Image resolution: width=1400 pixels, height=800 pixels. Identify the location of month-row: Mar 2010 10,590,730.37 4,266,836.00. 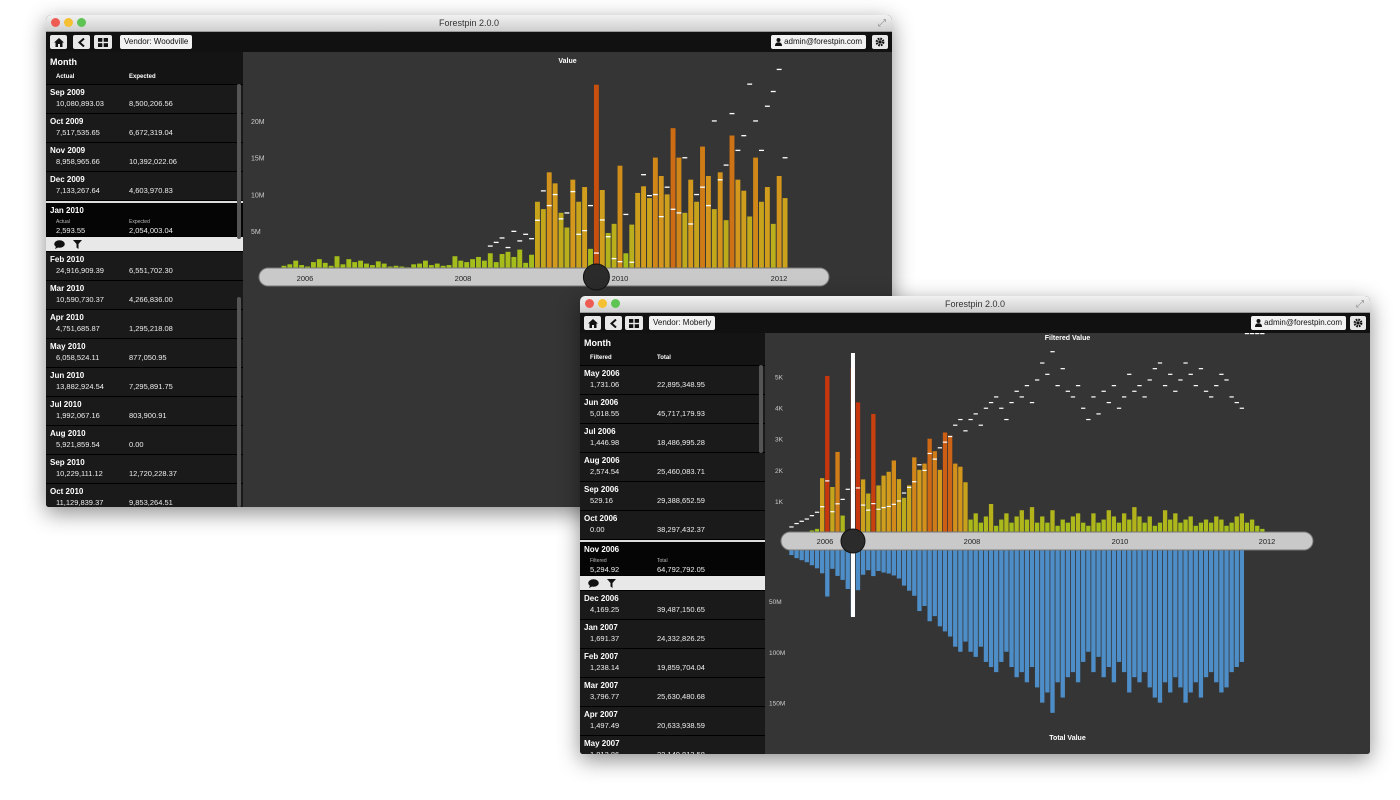
(144, 295).